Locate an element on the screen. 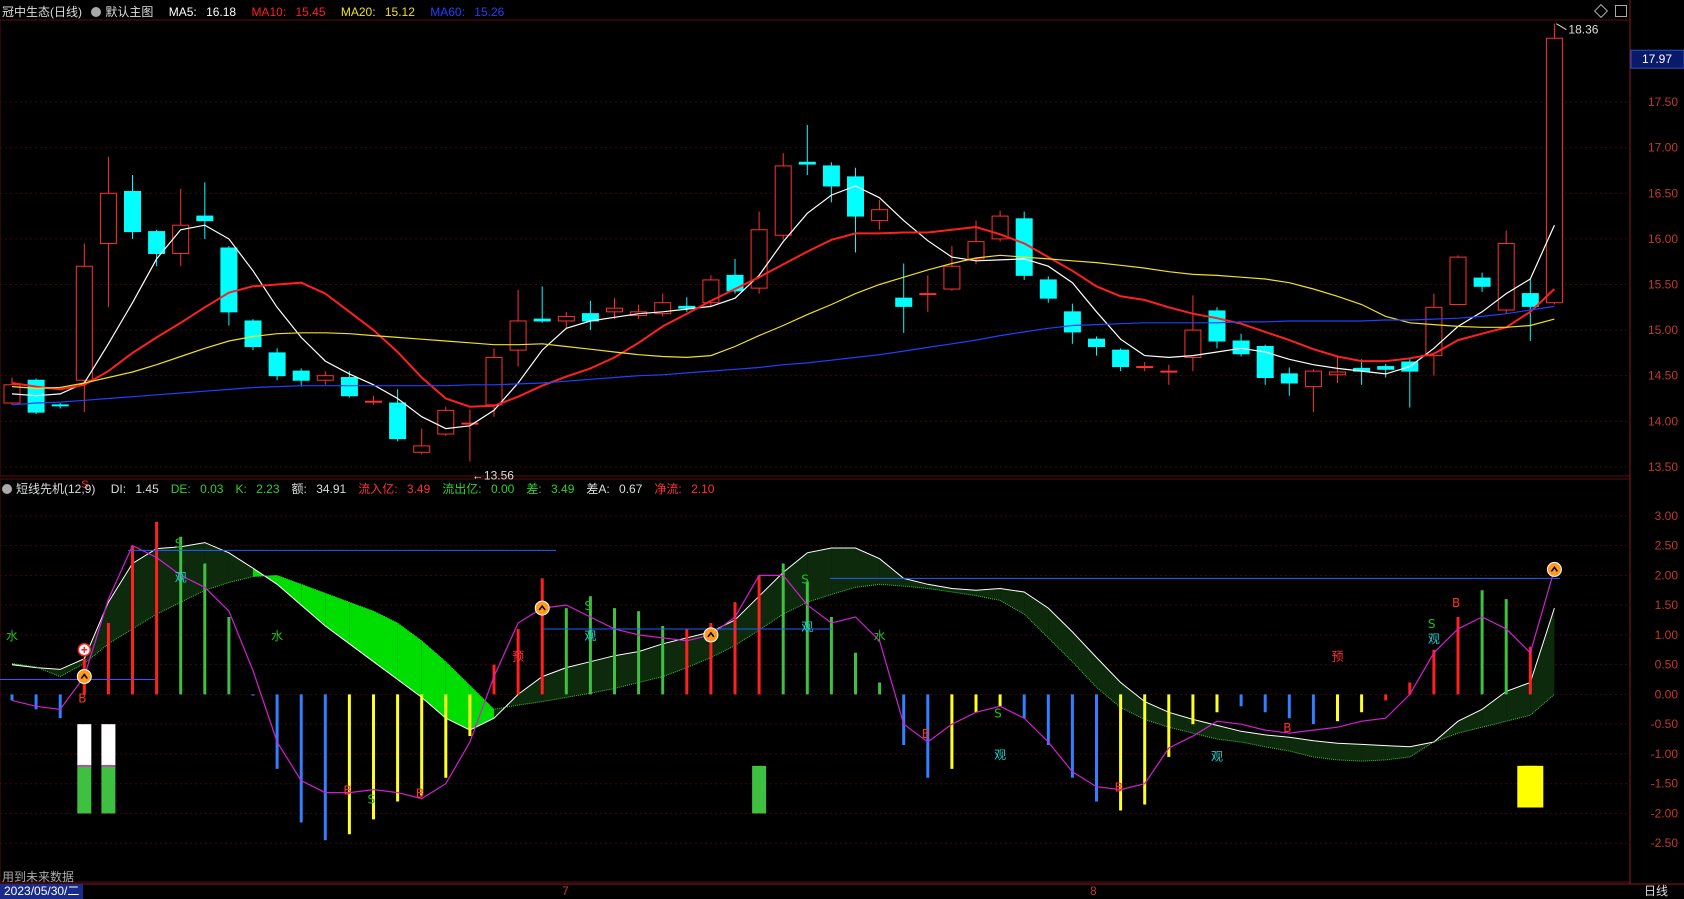  ma-line-ma20 is located at coordinates (783, 322).